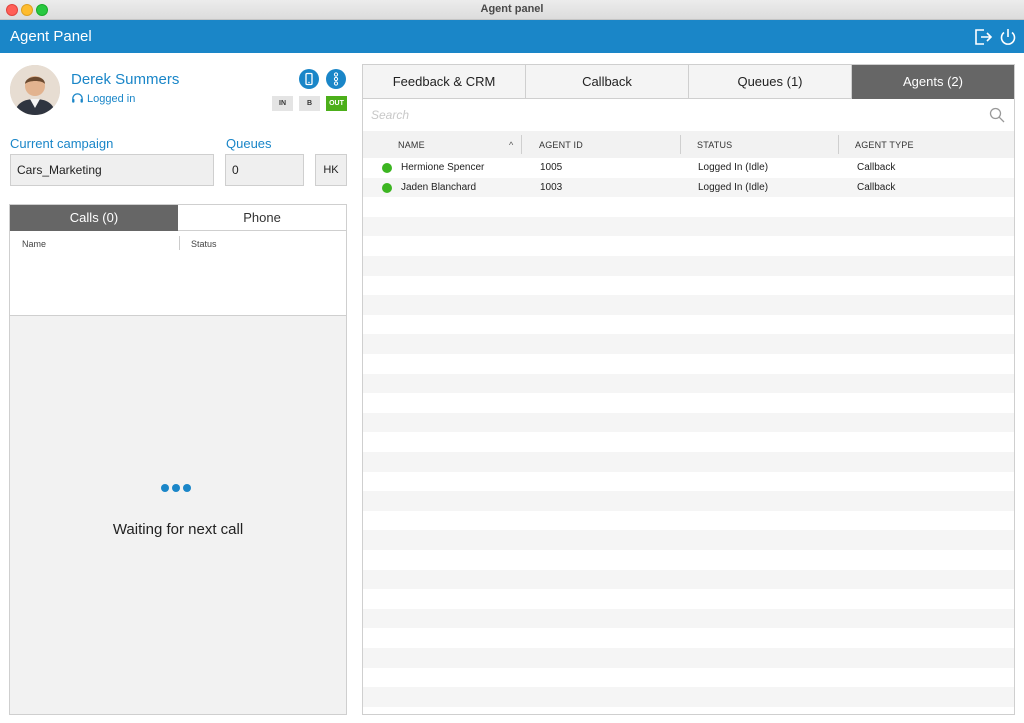 The height and width of the screenshot is (723, 1024). What do you see at coordinates (439, 187) in the screenshot?
I see `agent-name-cell: Jaden Blanchard` at bounding box center [439, 187].